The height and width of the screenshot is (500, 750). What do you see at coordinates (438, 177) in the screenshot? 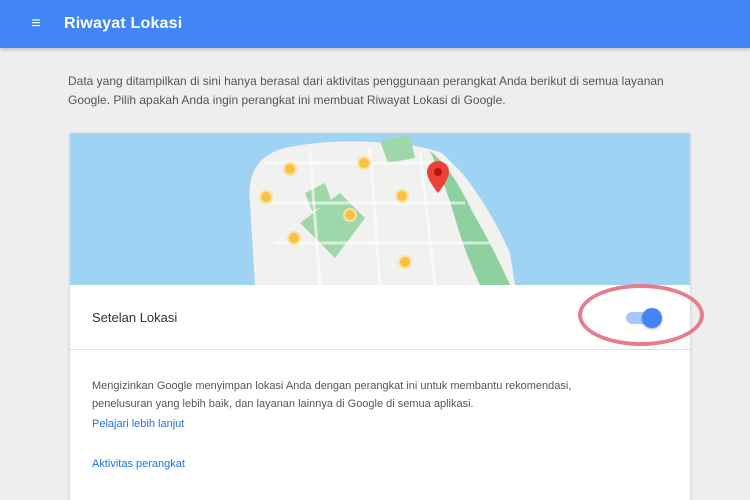
I see `location-pin-icon` at bounding box center [438, 177].